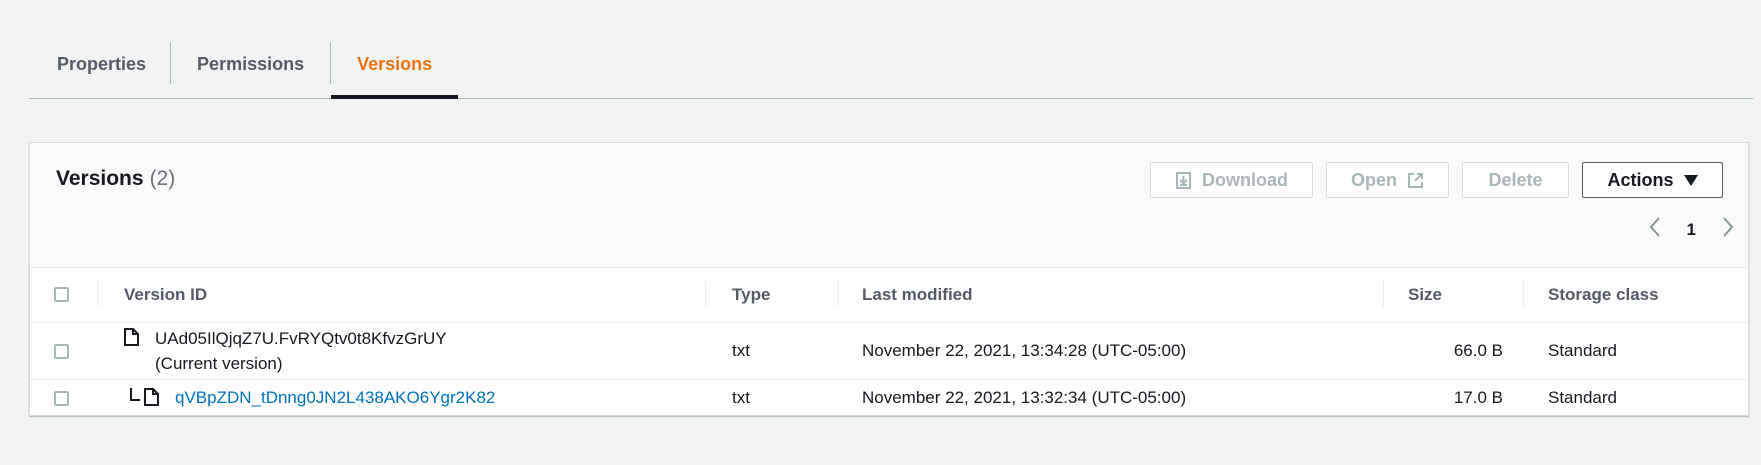 The height and width of the screenshot is (465, 1761). I want to click on chevron-left-icon, so click(1655, 229).